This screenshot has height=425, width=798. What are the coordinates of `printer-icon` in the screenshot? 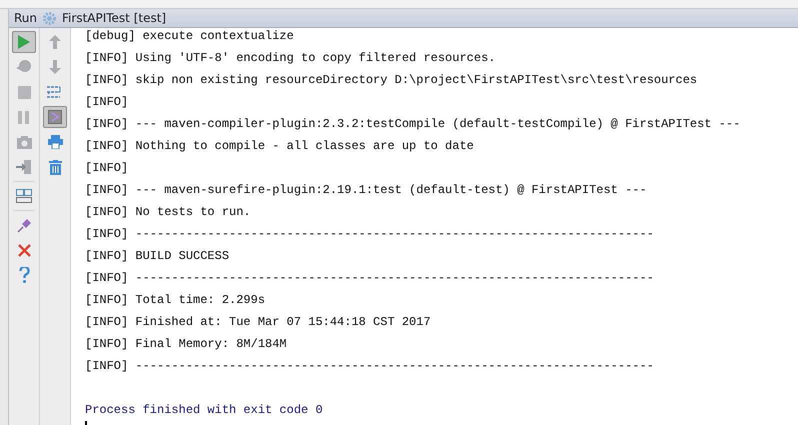 It's located at (55, 142).